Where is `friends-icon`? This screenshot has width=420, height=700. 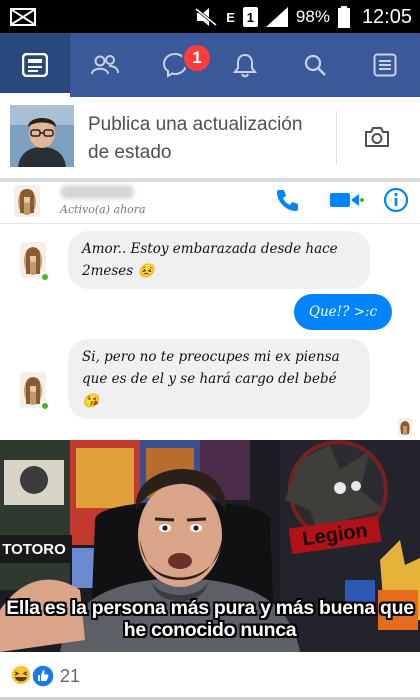 friends-icon is located at coordinates (105, 65).